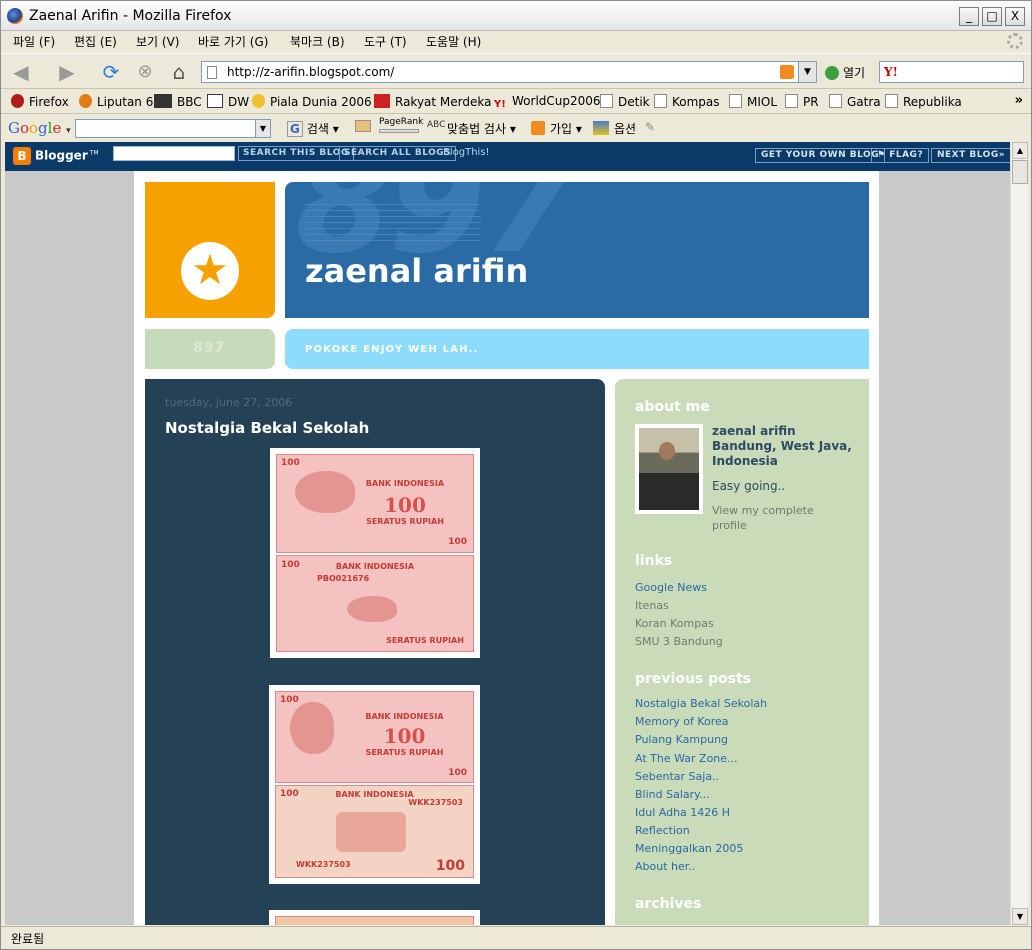 This screenshot has width=1032, height=950. What do you see at coordinates (951, 72) in the screenshot?
I see `search-box: Y!` at bounding box center [951, 72].